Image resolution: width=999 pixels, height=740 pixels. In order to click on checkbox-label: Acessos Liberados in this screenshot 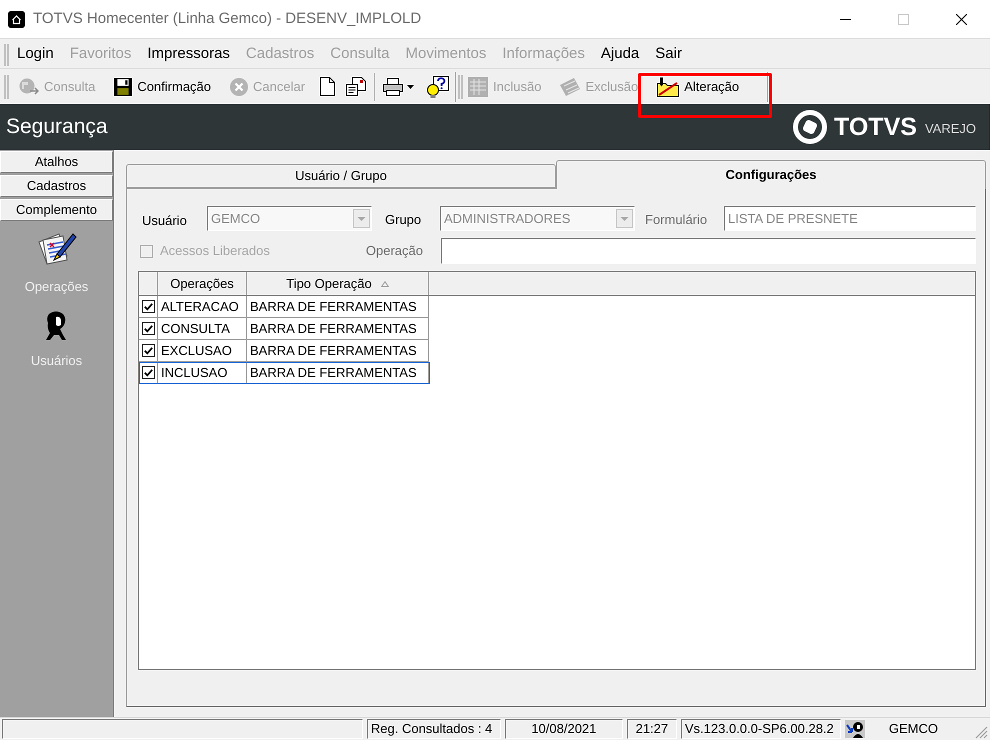, I will do `click(215, 251)`.